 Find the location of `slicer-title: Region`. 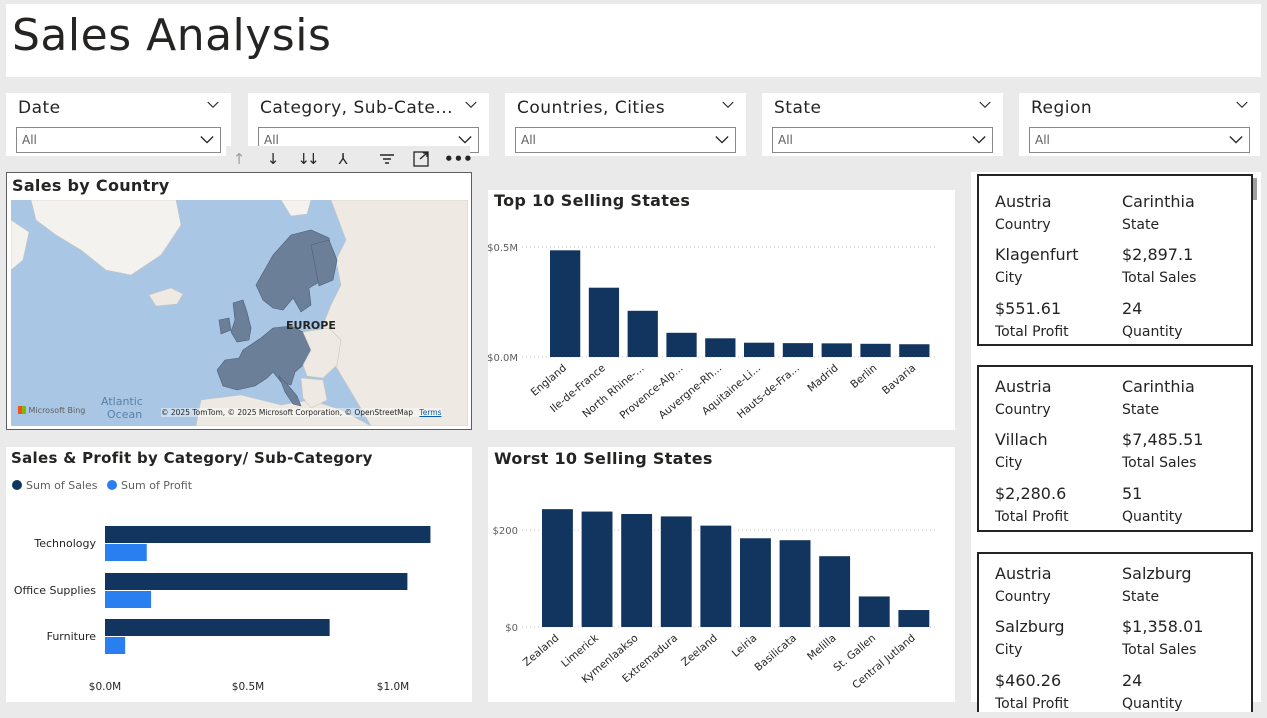

slicer-title: Region is located at coordinates (1062, 108).